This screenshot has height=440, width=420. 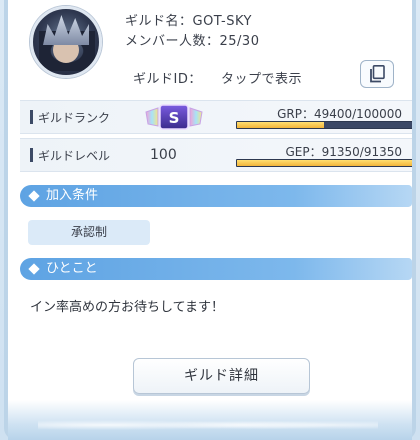 What do you see at coordinates (70, 155) in the screenshot?
I see `guild-level-label: ギルドレベル` at bounding box center [70, 155].